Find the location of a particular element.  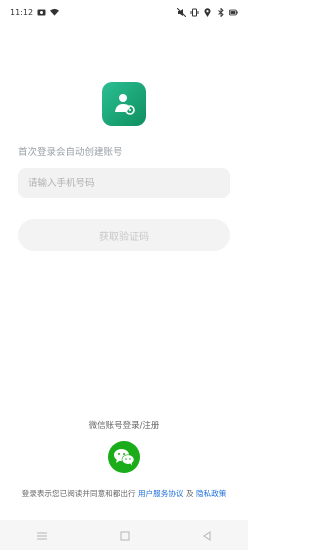

location-icon is located at coordinates (207, 12).